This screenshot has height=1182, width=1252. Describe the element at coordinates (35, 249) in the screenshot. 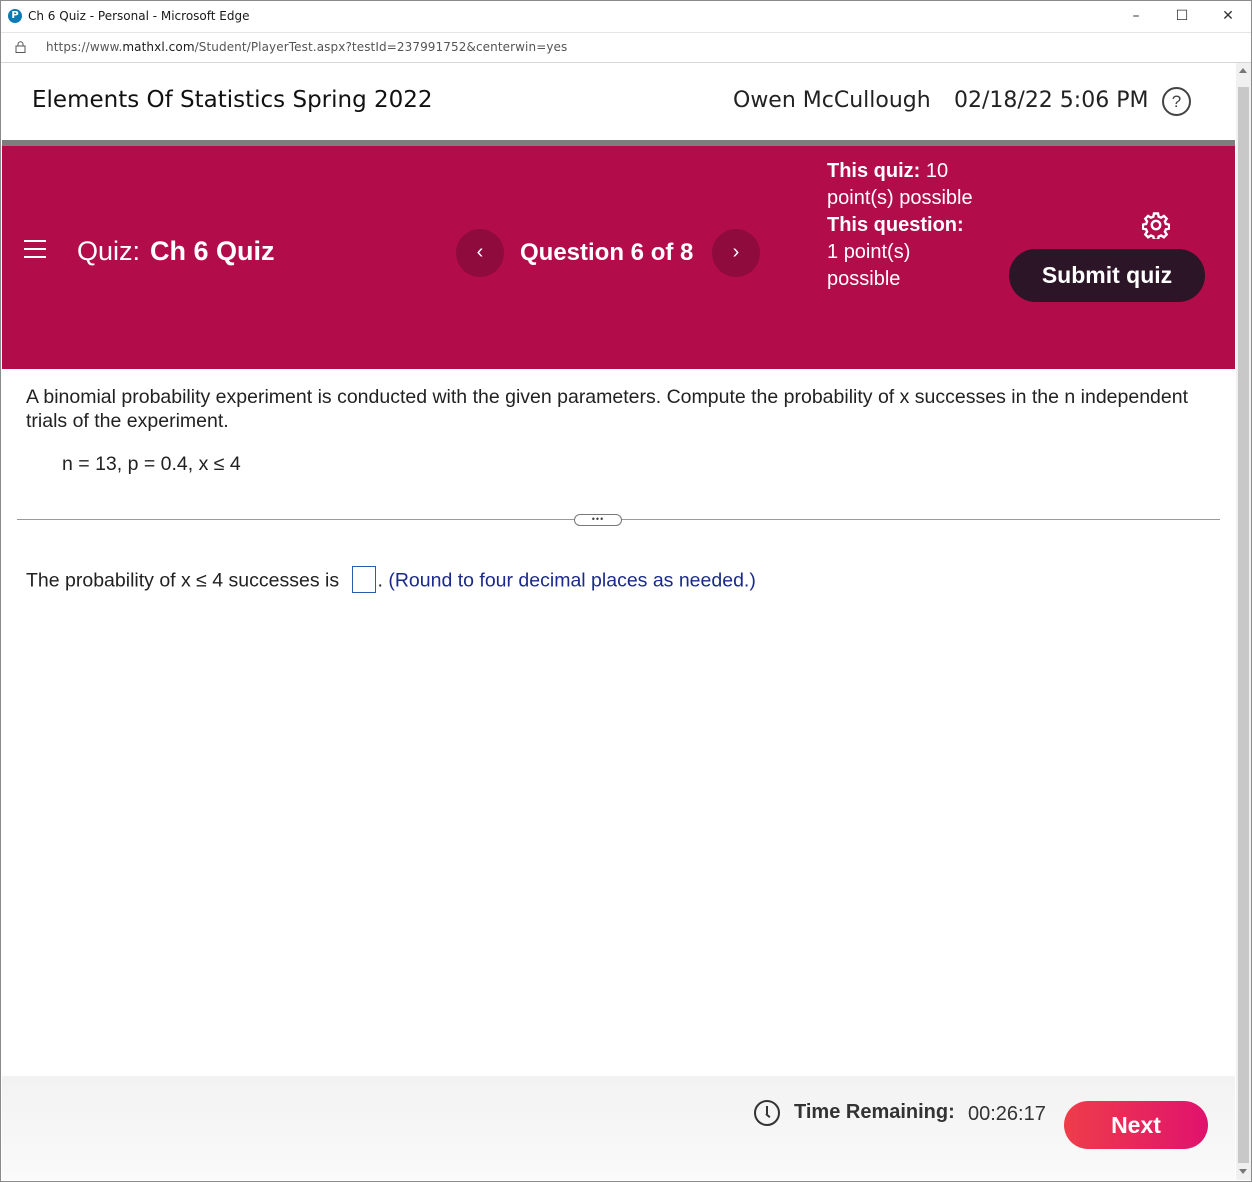

I see `menu-icon` at that location.